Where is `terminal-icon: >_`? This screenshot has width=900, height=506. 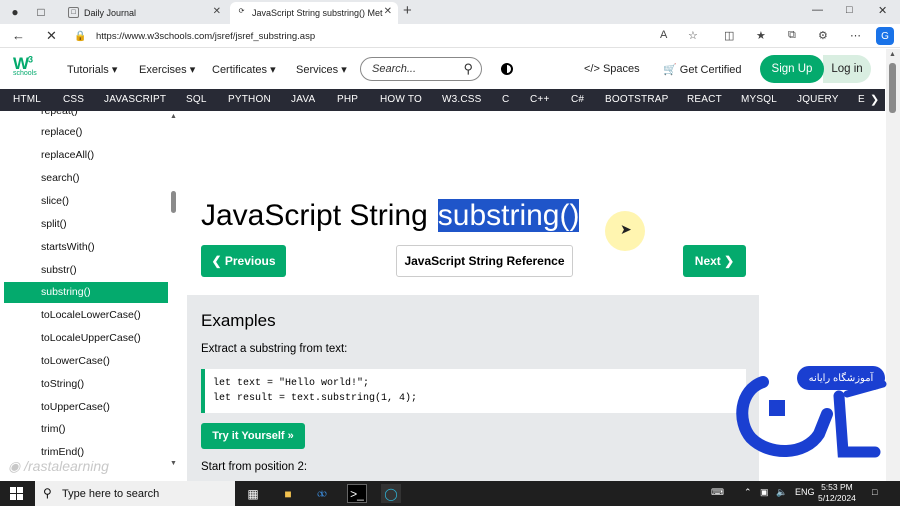 terminal-icon: >_ is located at coordinates (357, 493).